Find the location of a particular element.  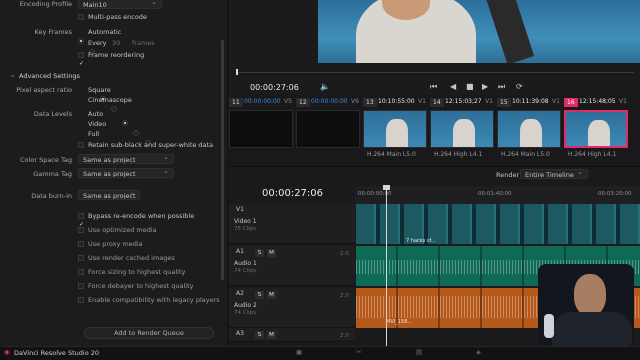

clip-timecode: 12:15:48;05 is located at coordinates (597, 101).